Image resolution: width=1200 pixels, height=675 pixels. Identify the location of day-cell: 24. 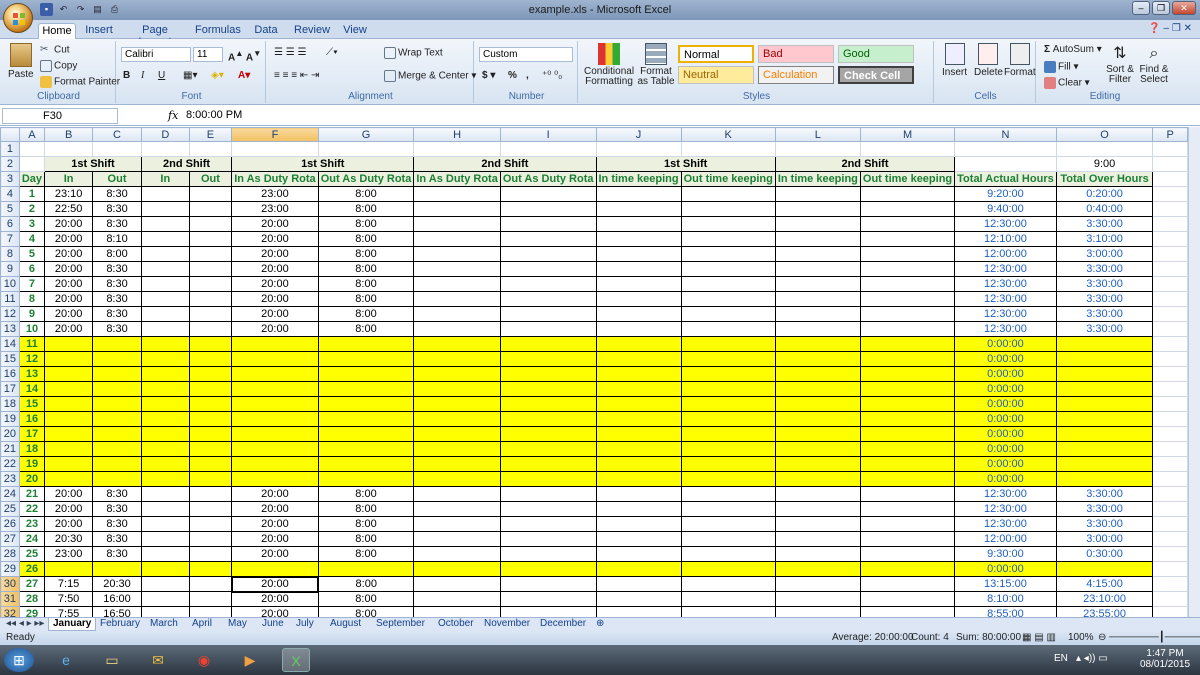
(32, 539).